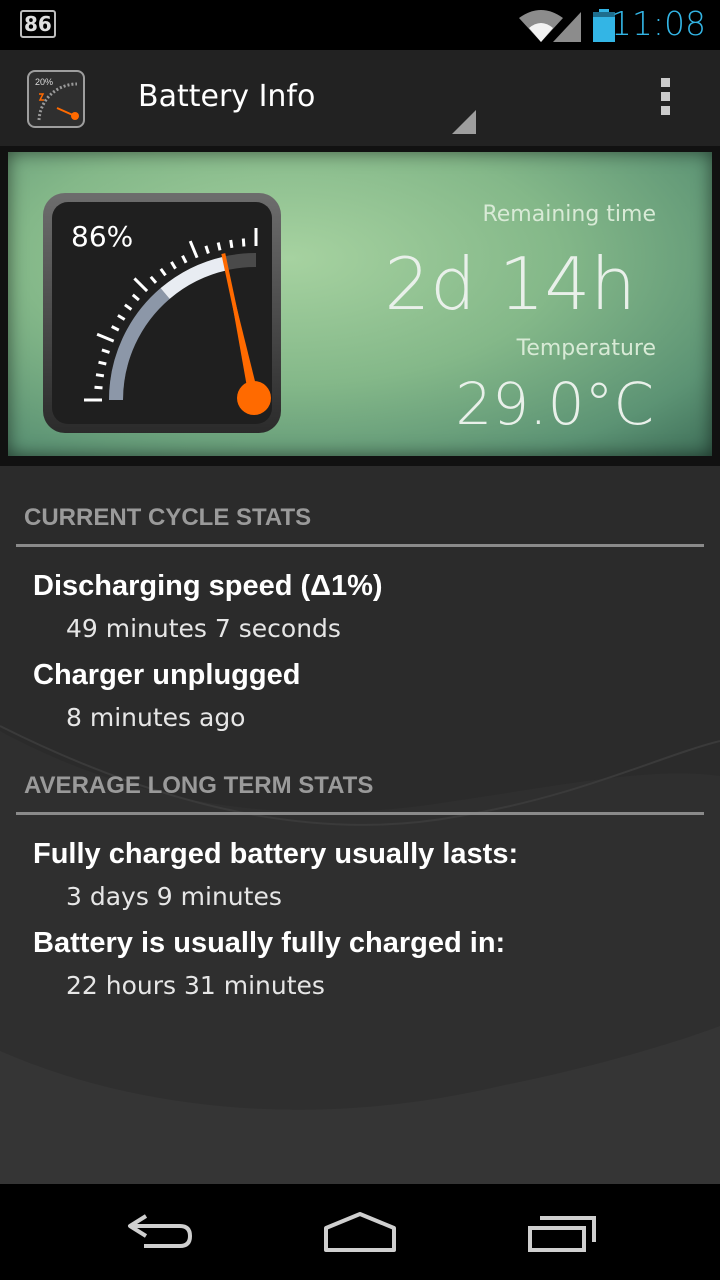  Describe the element at coordinates (658, 23) in the screenshot. I see `clock: 11:08` at that location.